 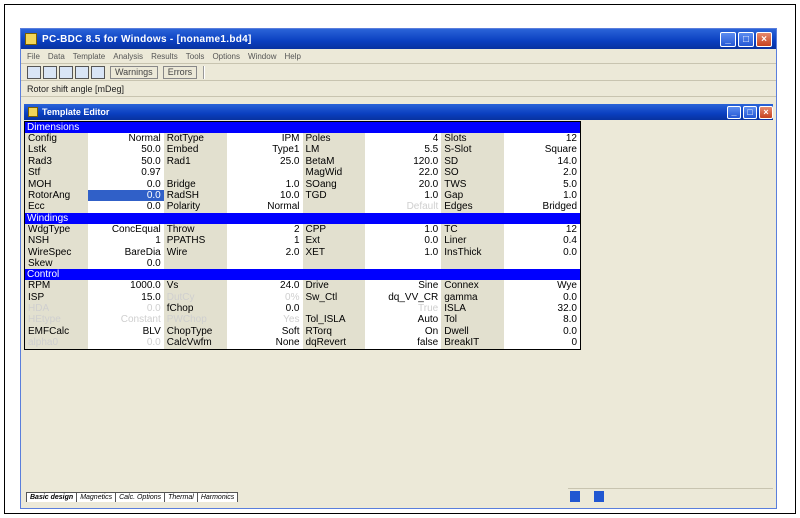 I want to click on param-value: 0.4, so click(x=542, y=241).